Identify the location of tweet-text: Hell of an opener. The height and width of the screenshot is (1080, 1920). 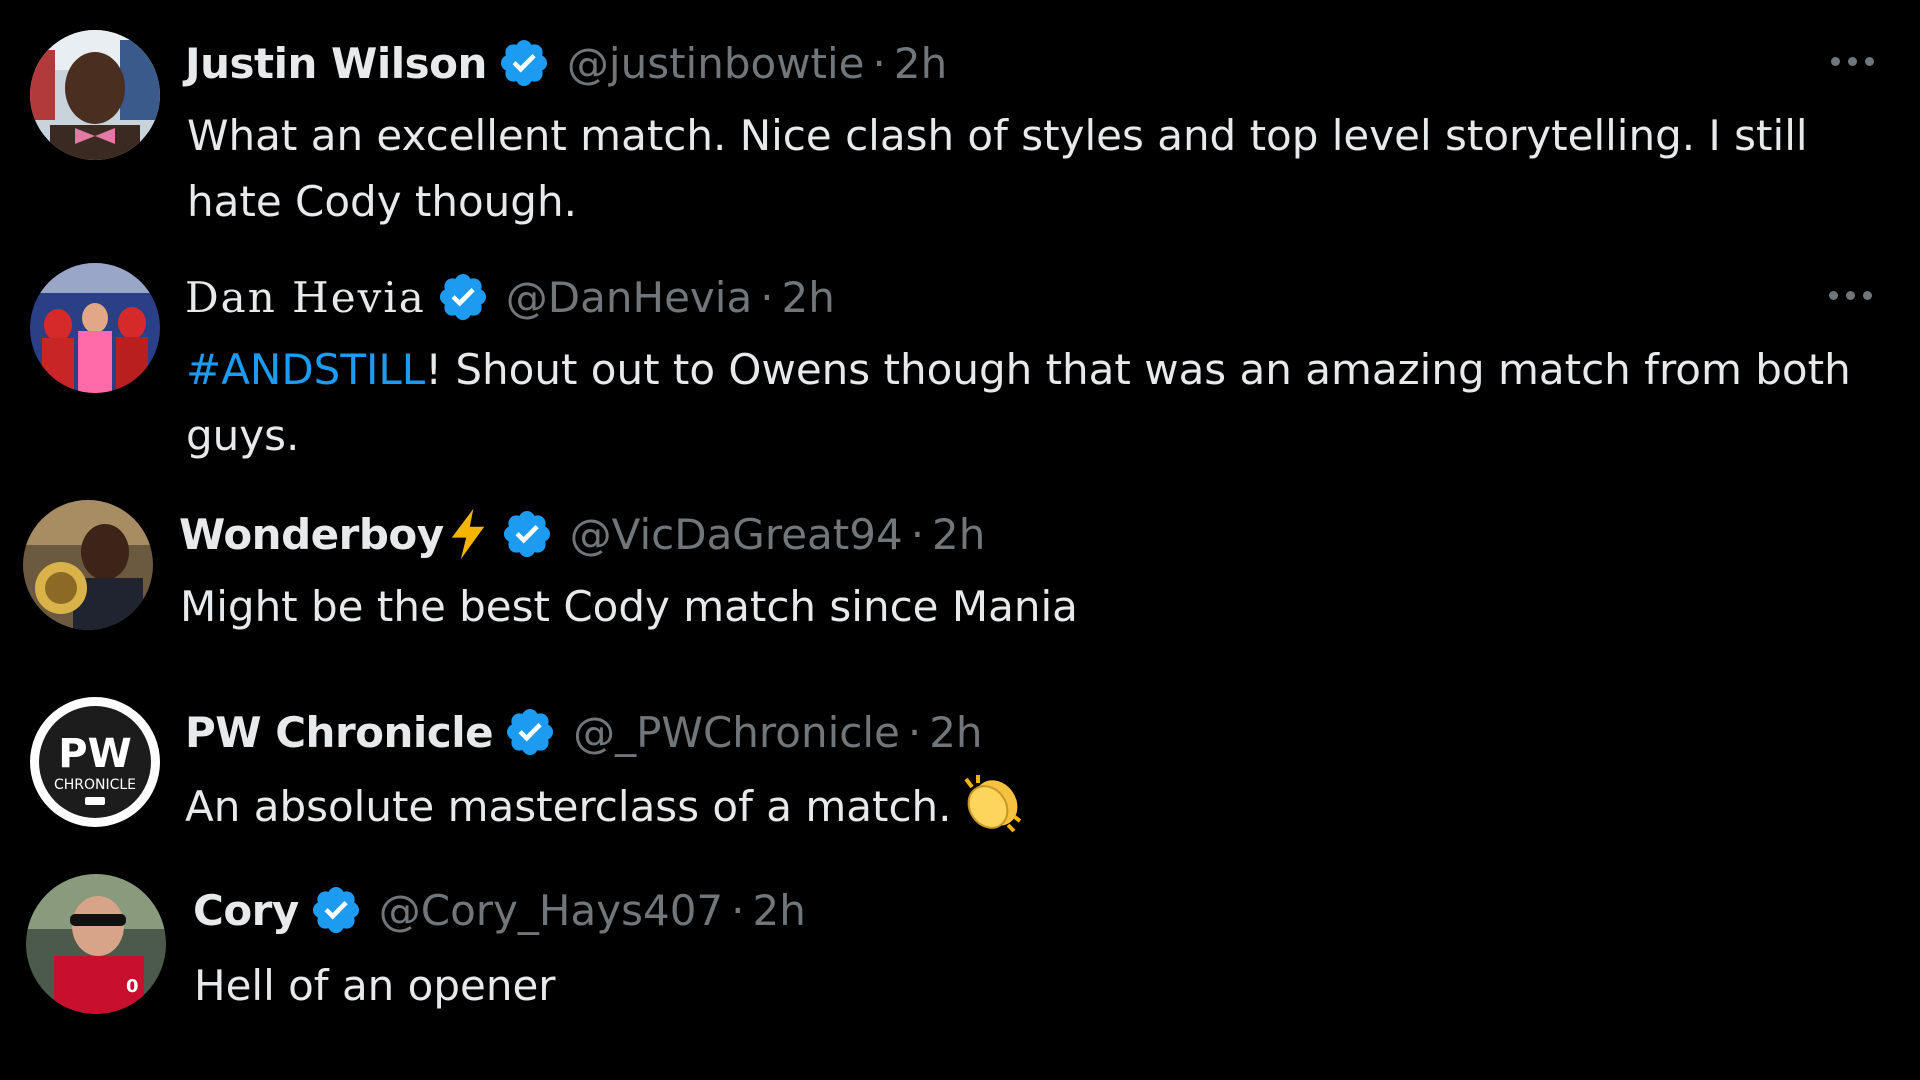
(375, 985).